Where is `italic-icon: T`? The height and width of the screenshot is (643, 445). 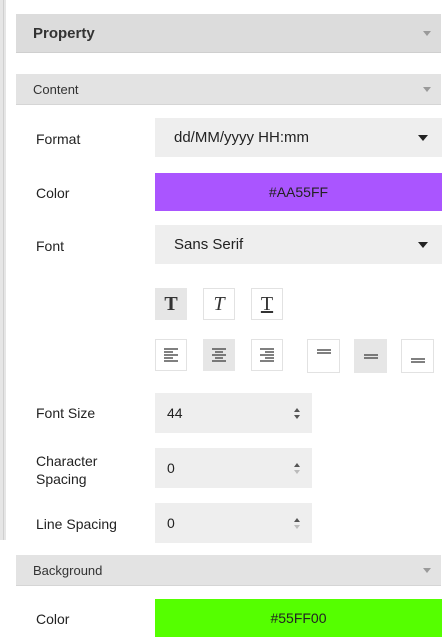 italic-icon: T is located at coordinates (219, 303).